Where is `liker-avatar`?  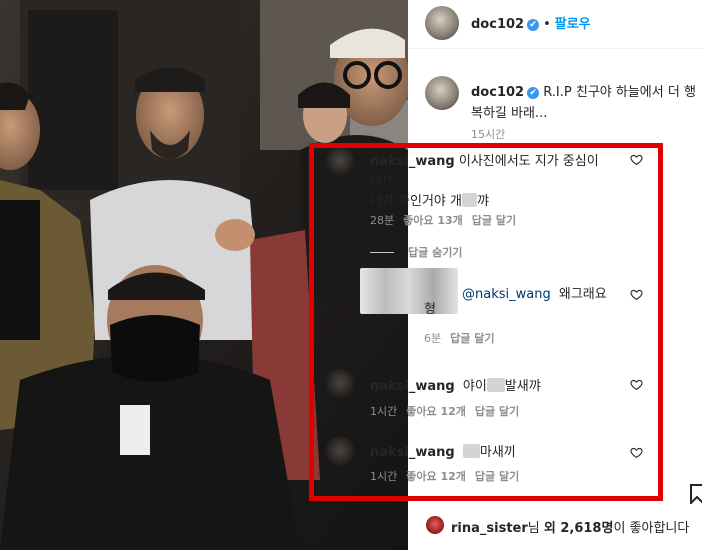 liker-avatar is located at coordinates (435, 525).